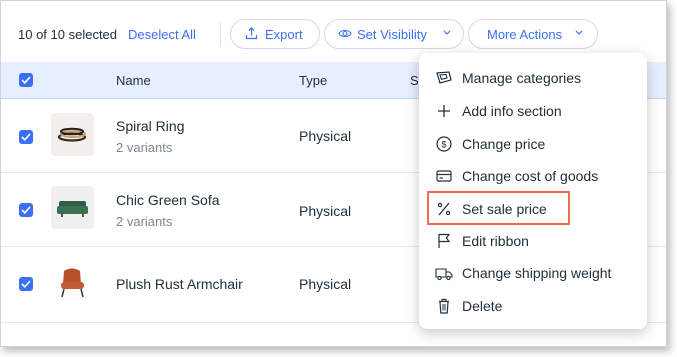 The height and width of the screenshot is (357, 677). What do you see at coordinates (150, 126) in the screenshot?
I see `product-name: Spiral Ring` at bounding box center [150, 126].